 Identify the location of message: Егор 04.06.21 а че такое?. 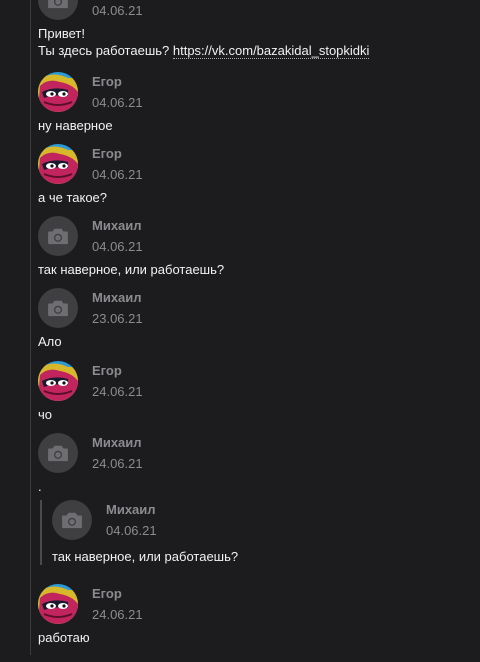
(253, 175).